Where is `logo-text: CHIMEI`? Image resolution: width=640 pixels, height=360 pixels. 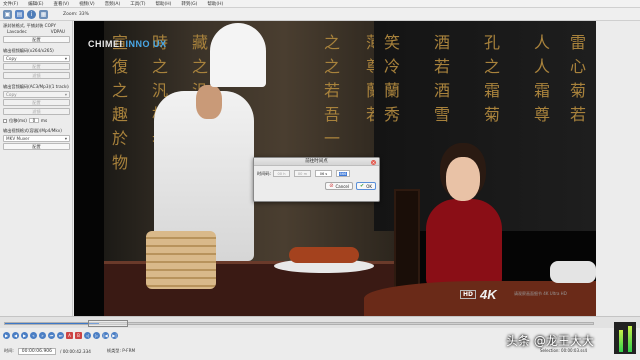
logo-text: CHIMEI is located at coordinates (105, 44).